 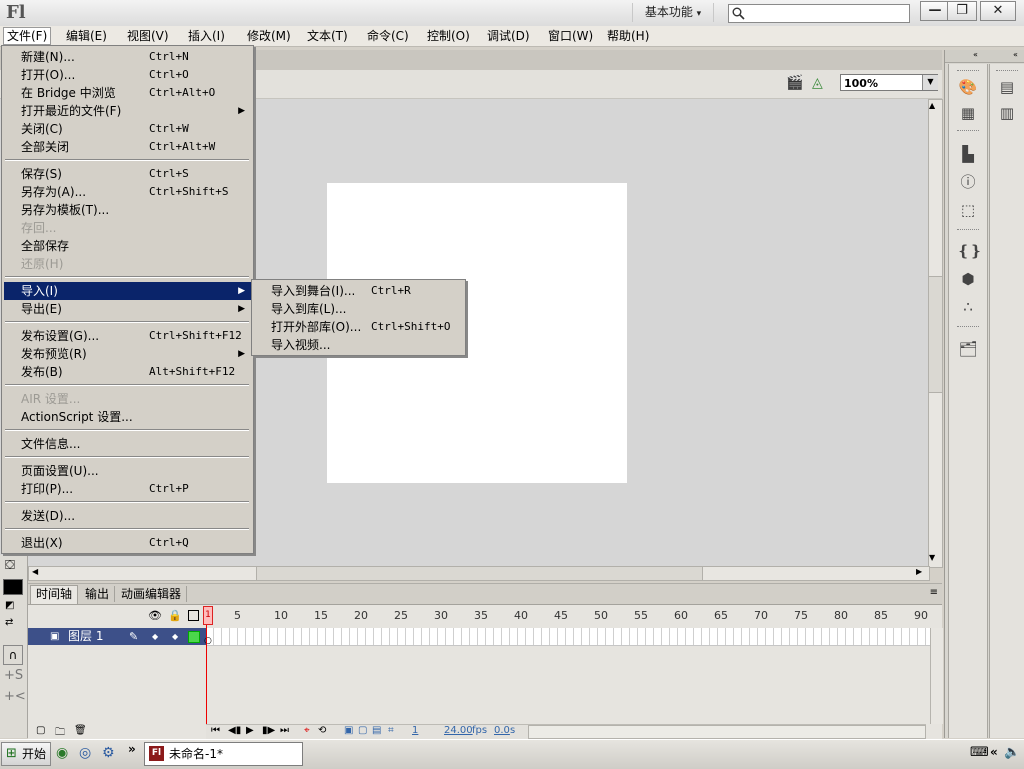 What do you see at coordinates (968, 87) in the screenshot?
I see `color-palette-icon: 🎨` at bounding box center [968, 87].